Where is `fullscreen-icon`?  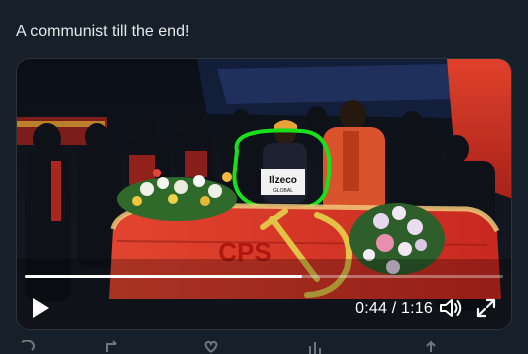
fullscreen-icon is located at coordinates (486, 308).